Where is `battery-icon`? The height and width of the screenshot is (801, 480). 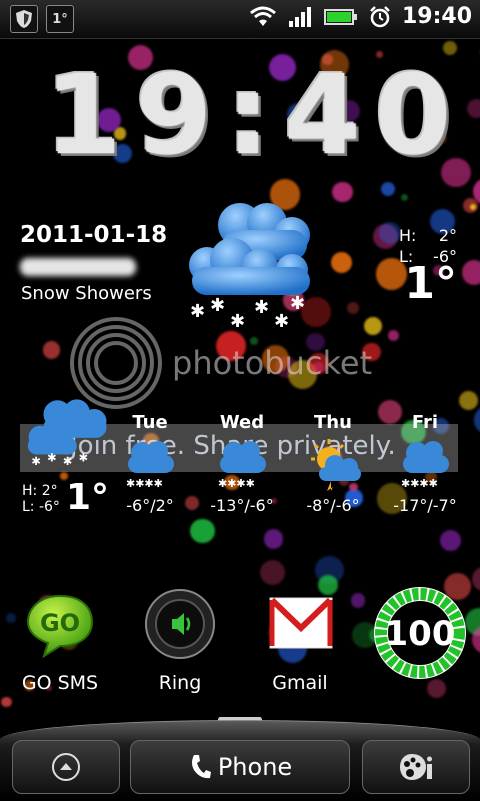 battery-icon is located at coordinates (341, 17).